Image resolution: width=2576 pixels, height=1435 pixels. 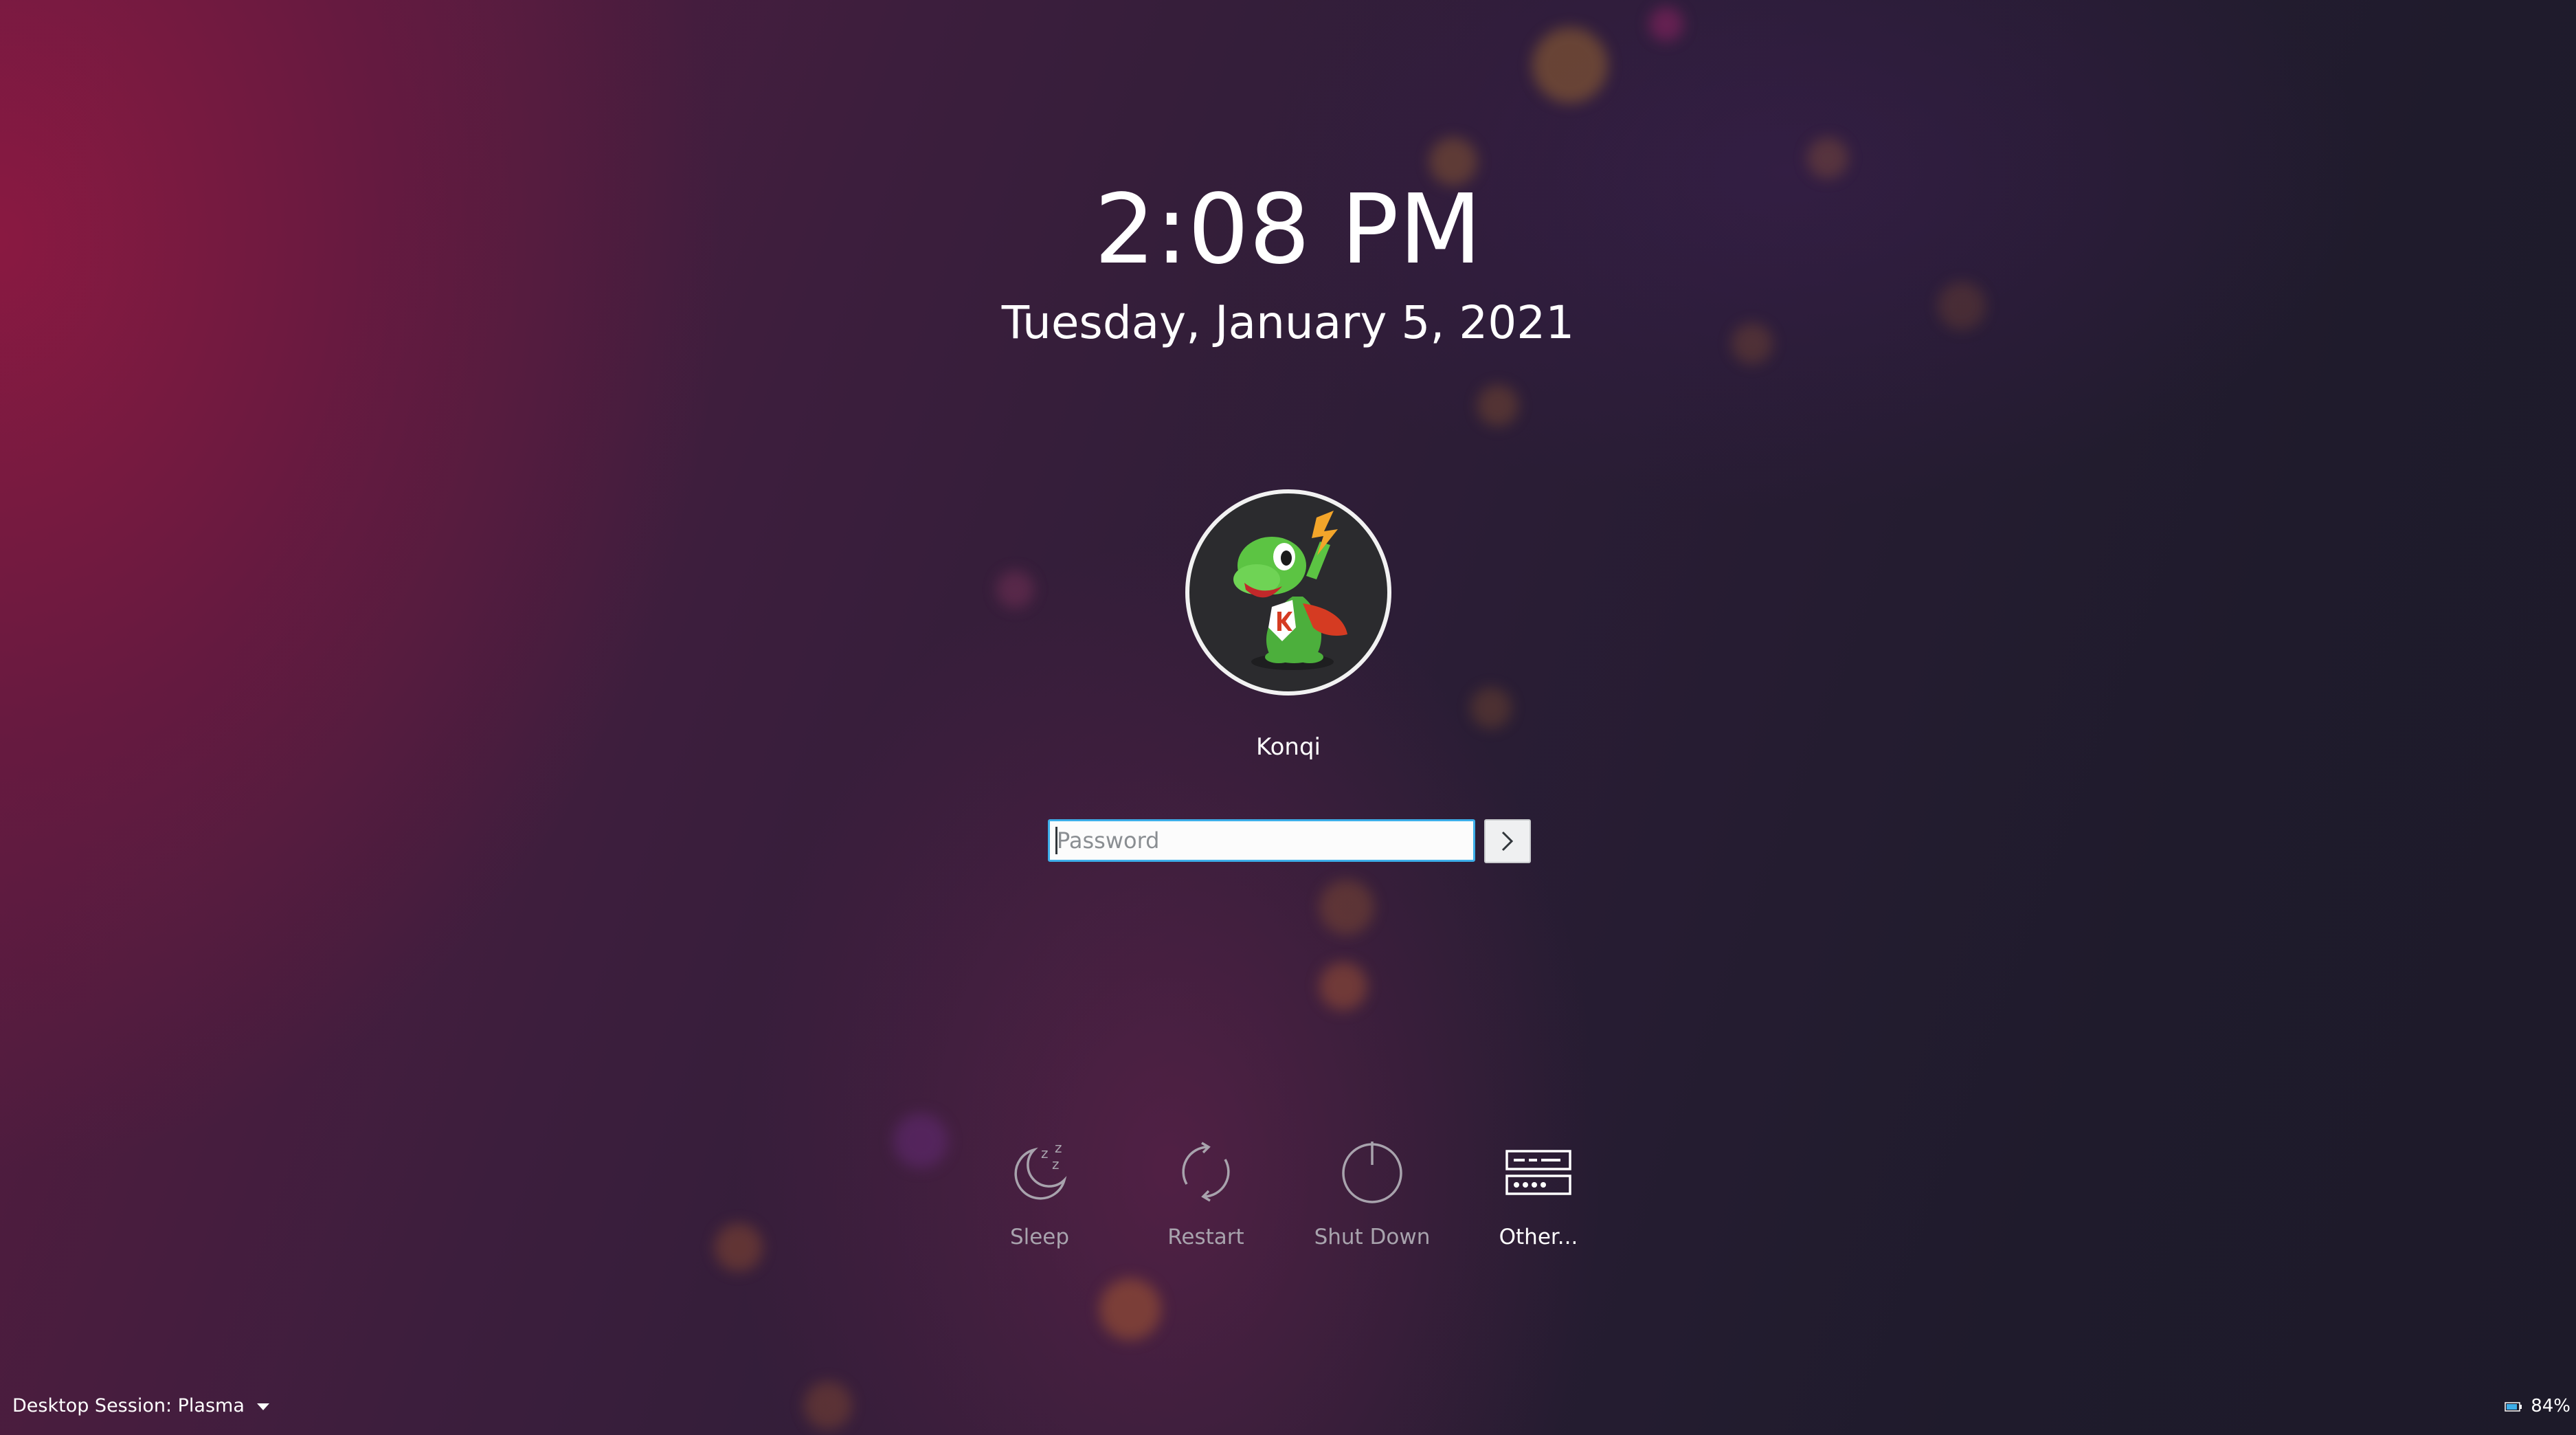 What do you see at coordinates (1205, 1237) in the screenshot?
I see `restart-label: Restart` at bounding box center [1205, 1237].